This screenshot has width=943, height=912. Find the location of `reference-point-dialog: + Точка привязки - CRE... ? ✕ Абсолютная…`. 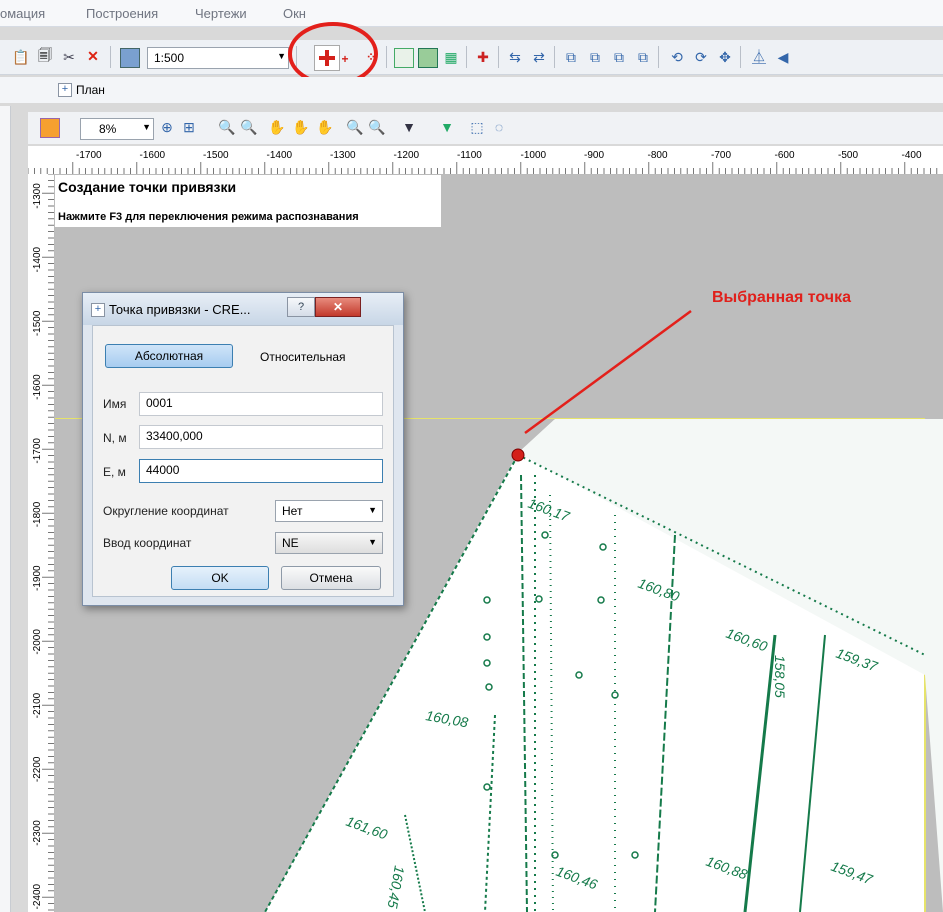

reference-point-dialog: + Точка привязки - CRE... ? ✕ Абсолютная… is located at coordinates (243, 449).